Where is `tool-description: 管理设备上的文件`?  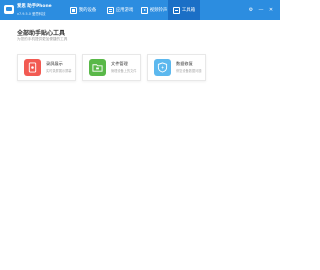
tool-description: 管理设备上的文件 is located at coordinates (124, 71).